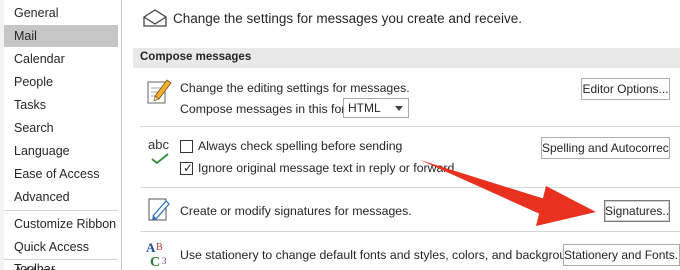  I want to click on sidebar-item-general: General, so click(61, 13).